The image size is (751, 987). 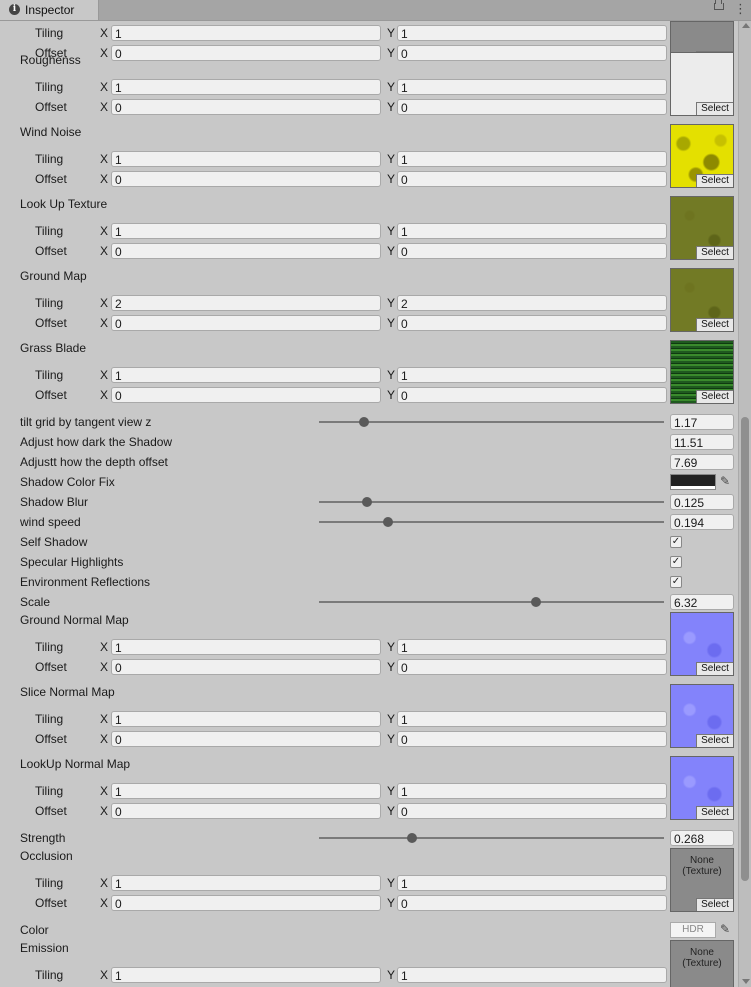 What do you see at coordinates (740, 9) in the screenshot?
I see `more-menu-icon: ⋮` at bounding box center [740, 9].